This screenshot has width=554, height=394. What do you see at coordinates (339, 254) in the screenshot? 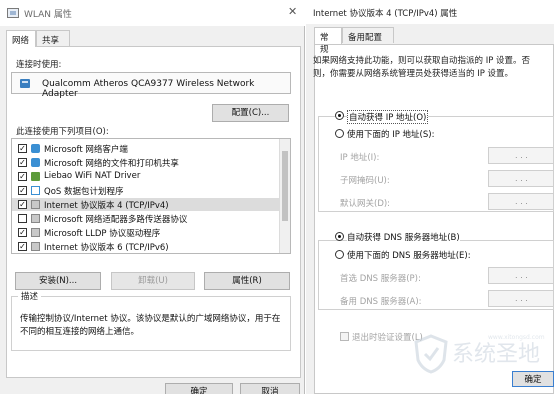
I see `manual-dns-radio` at bounding box center [339, 254].